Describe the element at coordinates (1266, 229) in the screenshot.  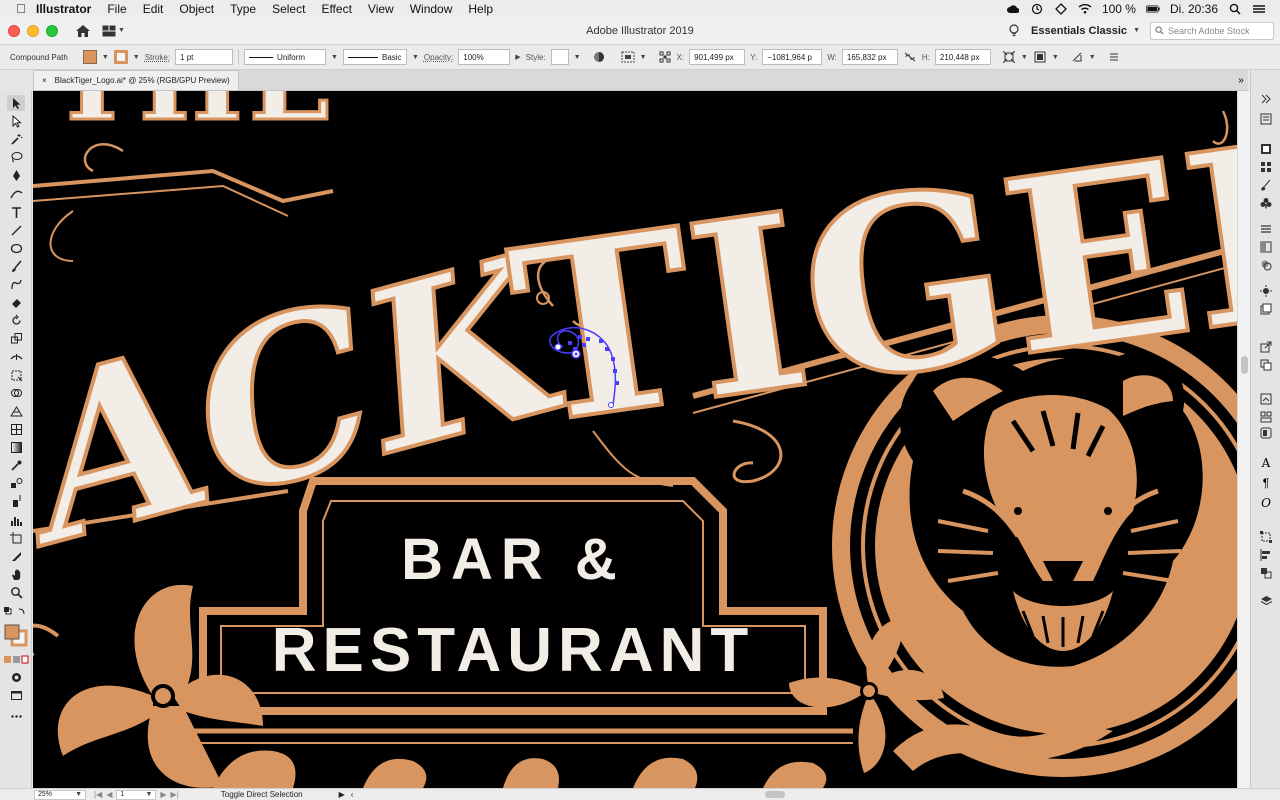
I see `stroke-panel-icon` at that location.